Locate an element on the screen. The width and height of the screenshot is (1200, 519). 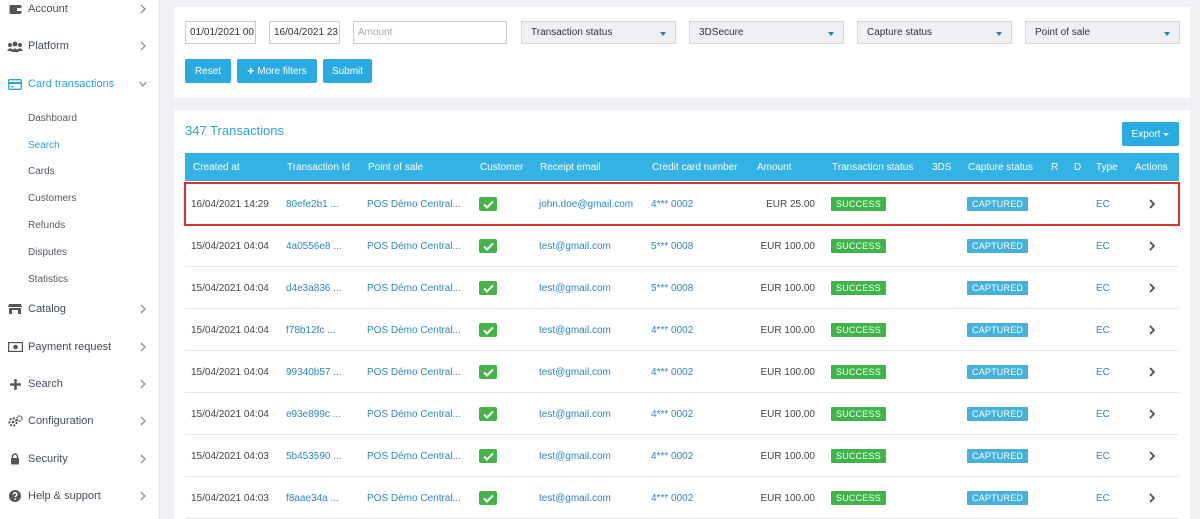
col-point-of-sale: Point of sale is located at coordinates (395, 167).